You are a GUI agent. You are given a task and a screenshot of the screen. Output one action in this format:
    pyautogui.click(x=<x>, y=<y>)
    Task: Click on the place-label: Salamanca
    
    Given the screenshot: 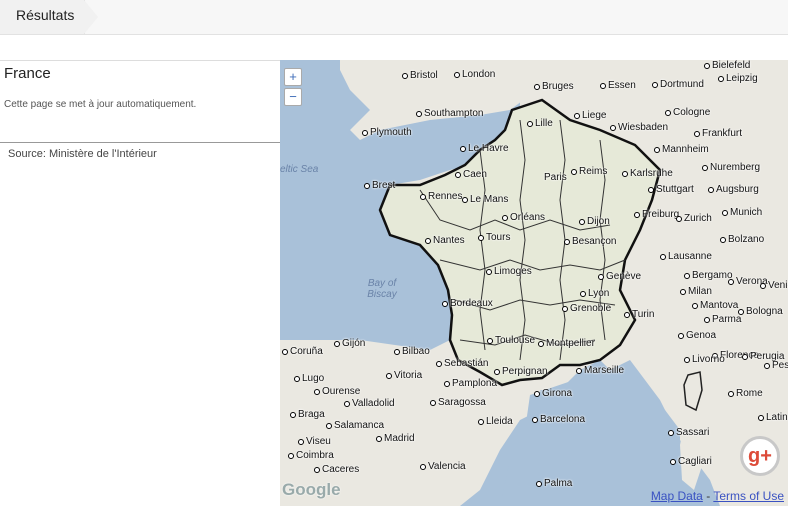 What is the action you would take?
    pyautogui.click(x=355, y=425)
    